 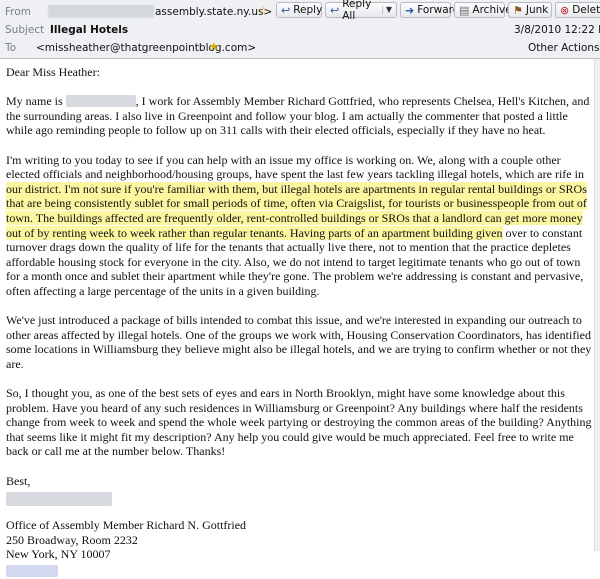 What do you see at coordinates (577, 10) in the screenshot?
I see `delete-button: ⊗ Delete` at bounding box center [577, 10].